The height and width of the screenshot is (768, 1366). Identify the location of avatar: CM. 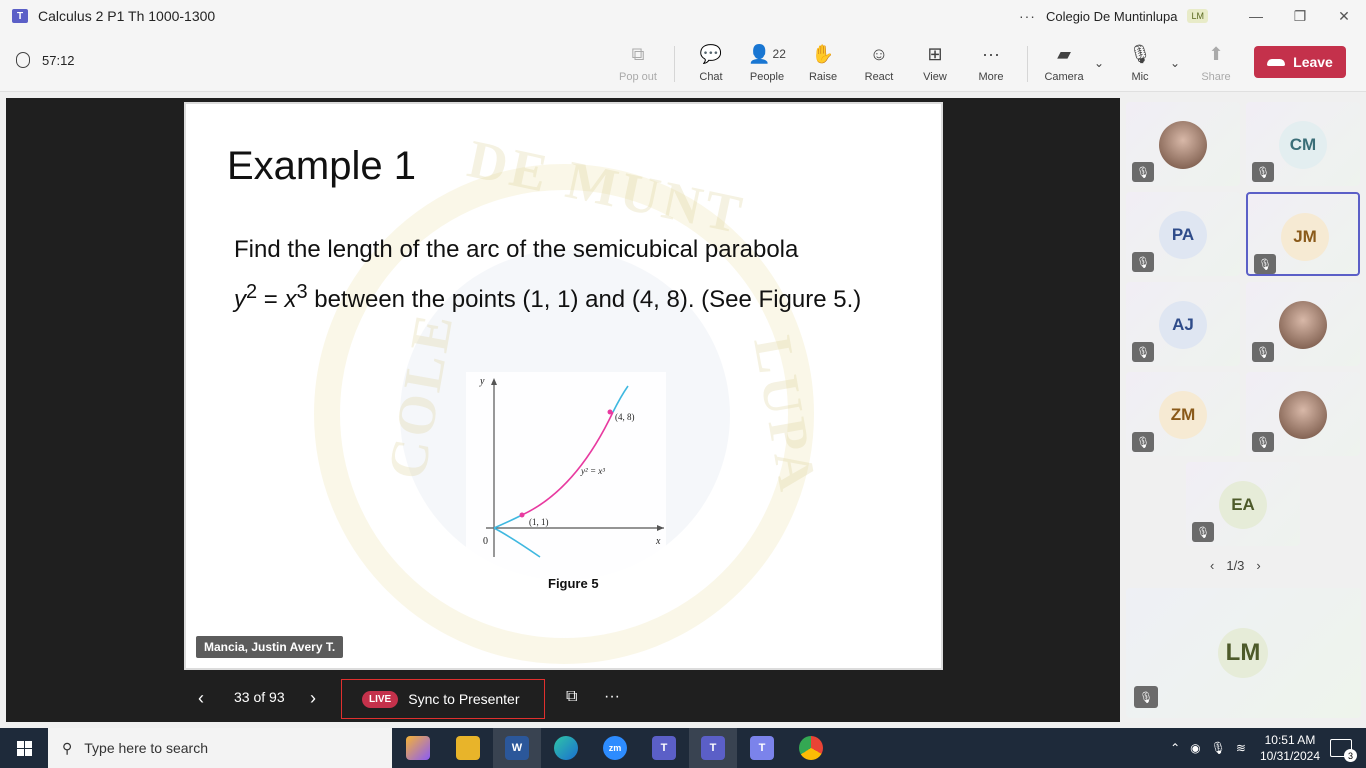
(1303, 145).